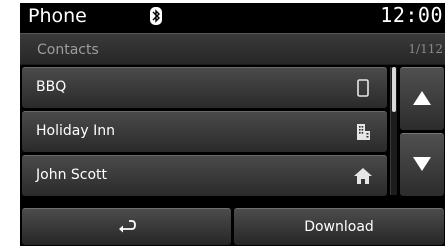 The height and width of the screenshot is (249, 448). I want to click on arrow-down-icon, so click(422, 164).